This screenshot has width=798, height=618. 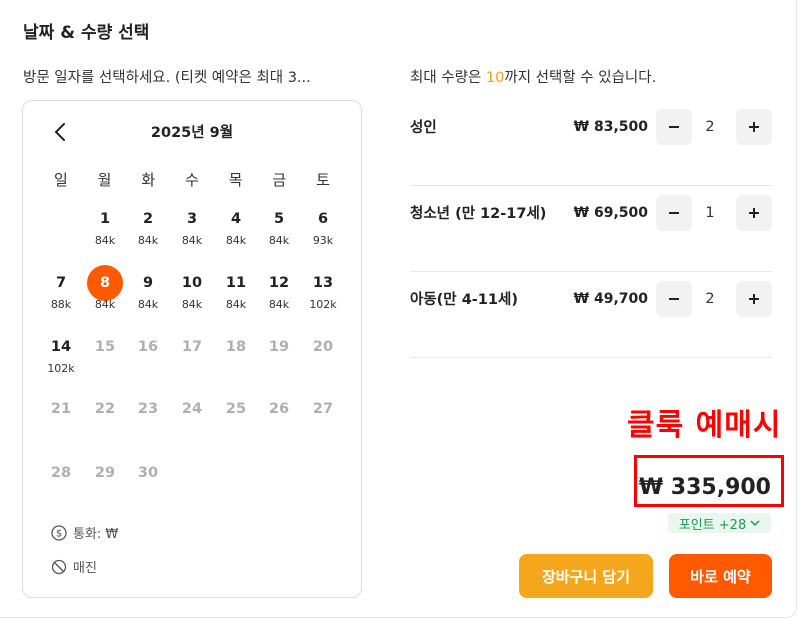 What do you see at coordinates (591, 143) in the screenshot?
I see `ticket-row-adult: 성인 ₩ 83,500 2` at bounding box center [591, 143].